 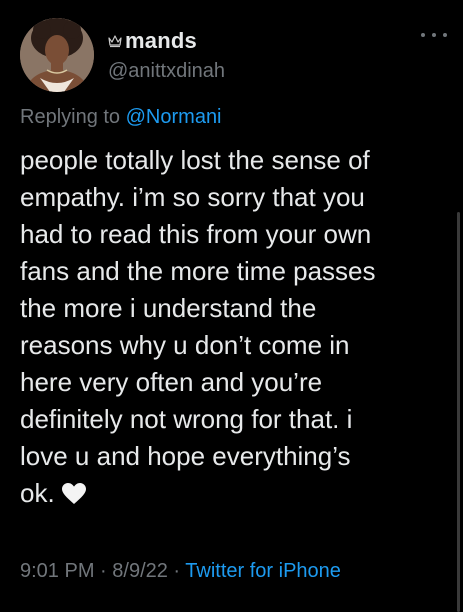 I want to click on user-handle: @anittxdinah, so click(x=166, y=71).